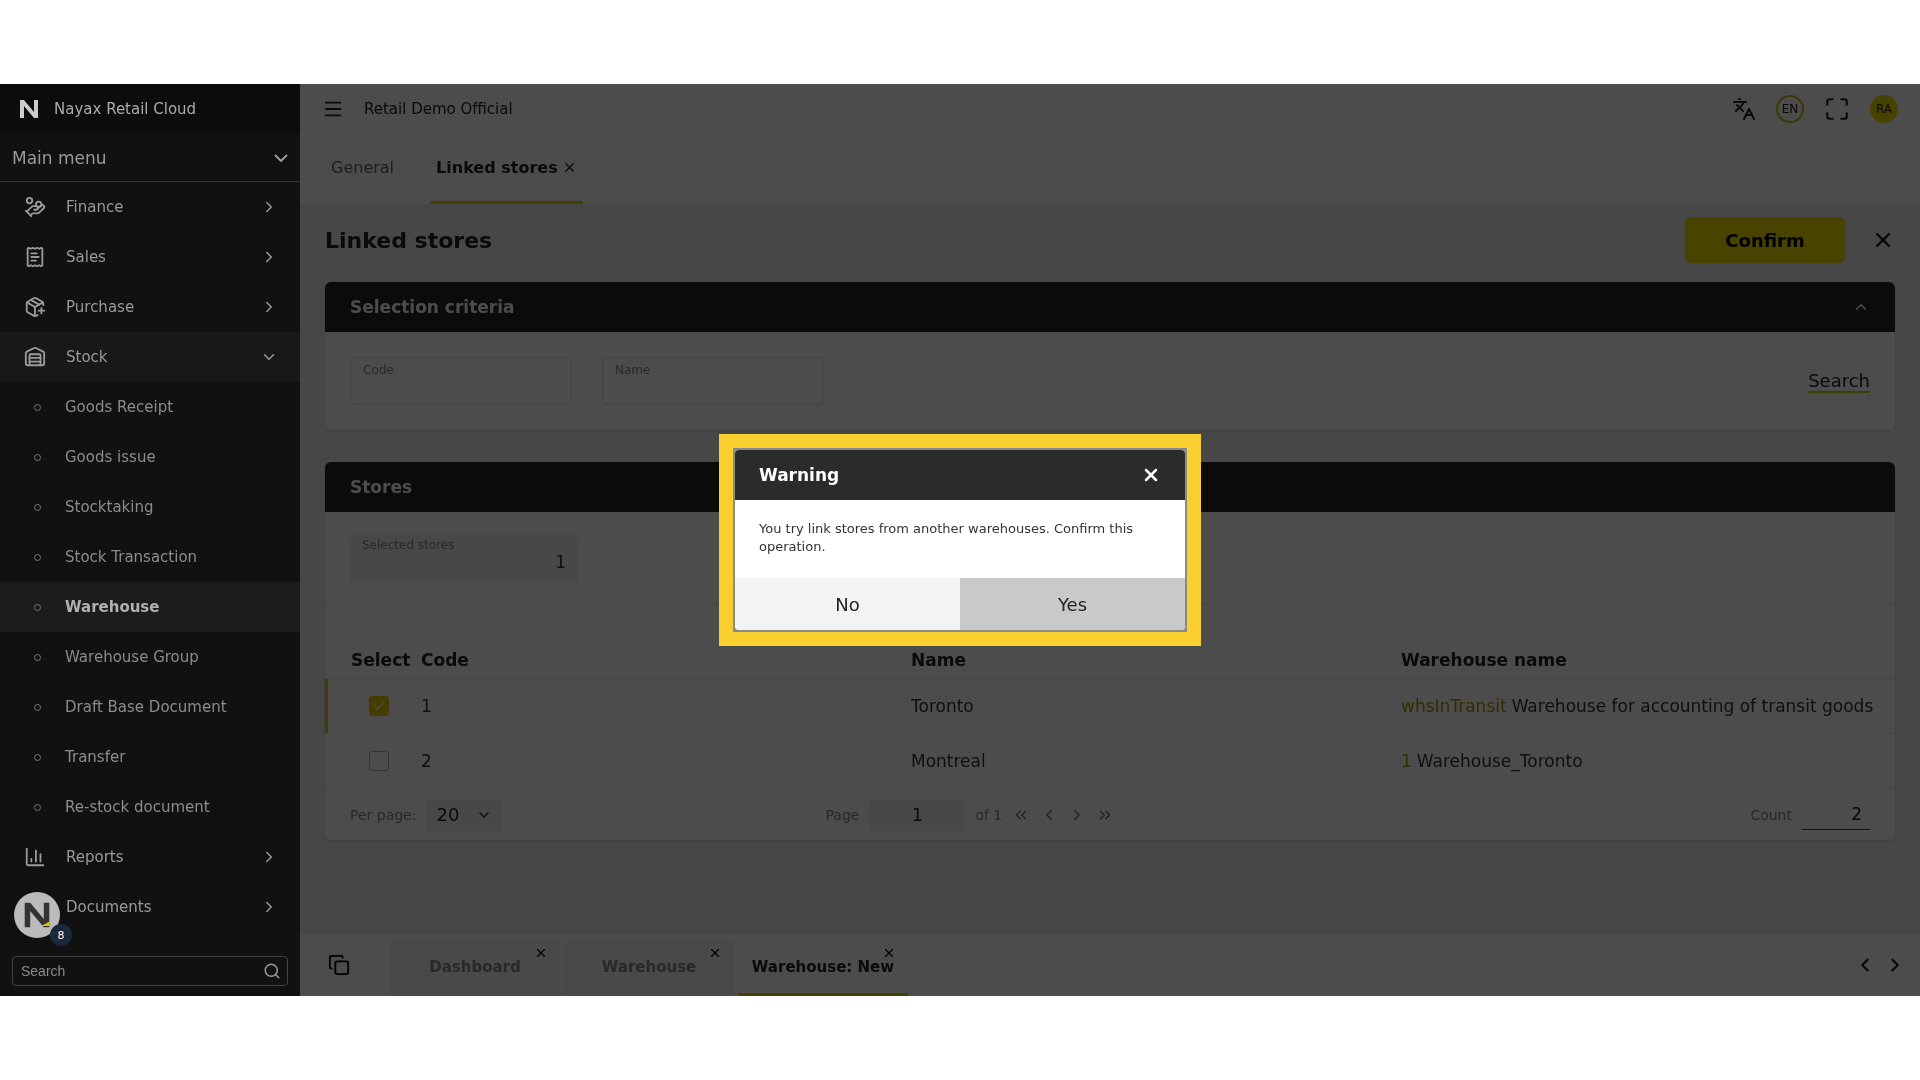 The height and width of the screenshot is (1080, 1920). What do you see at coordinates (150, 757) in the screenshot?
I see `sidebar-subitem: Transfer` at bounding box center [150, 757].